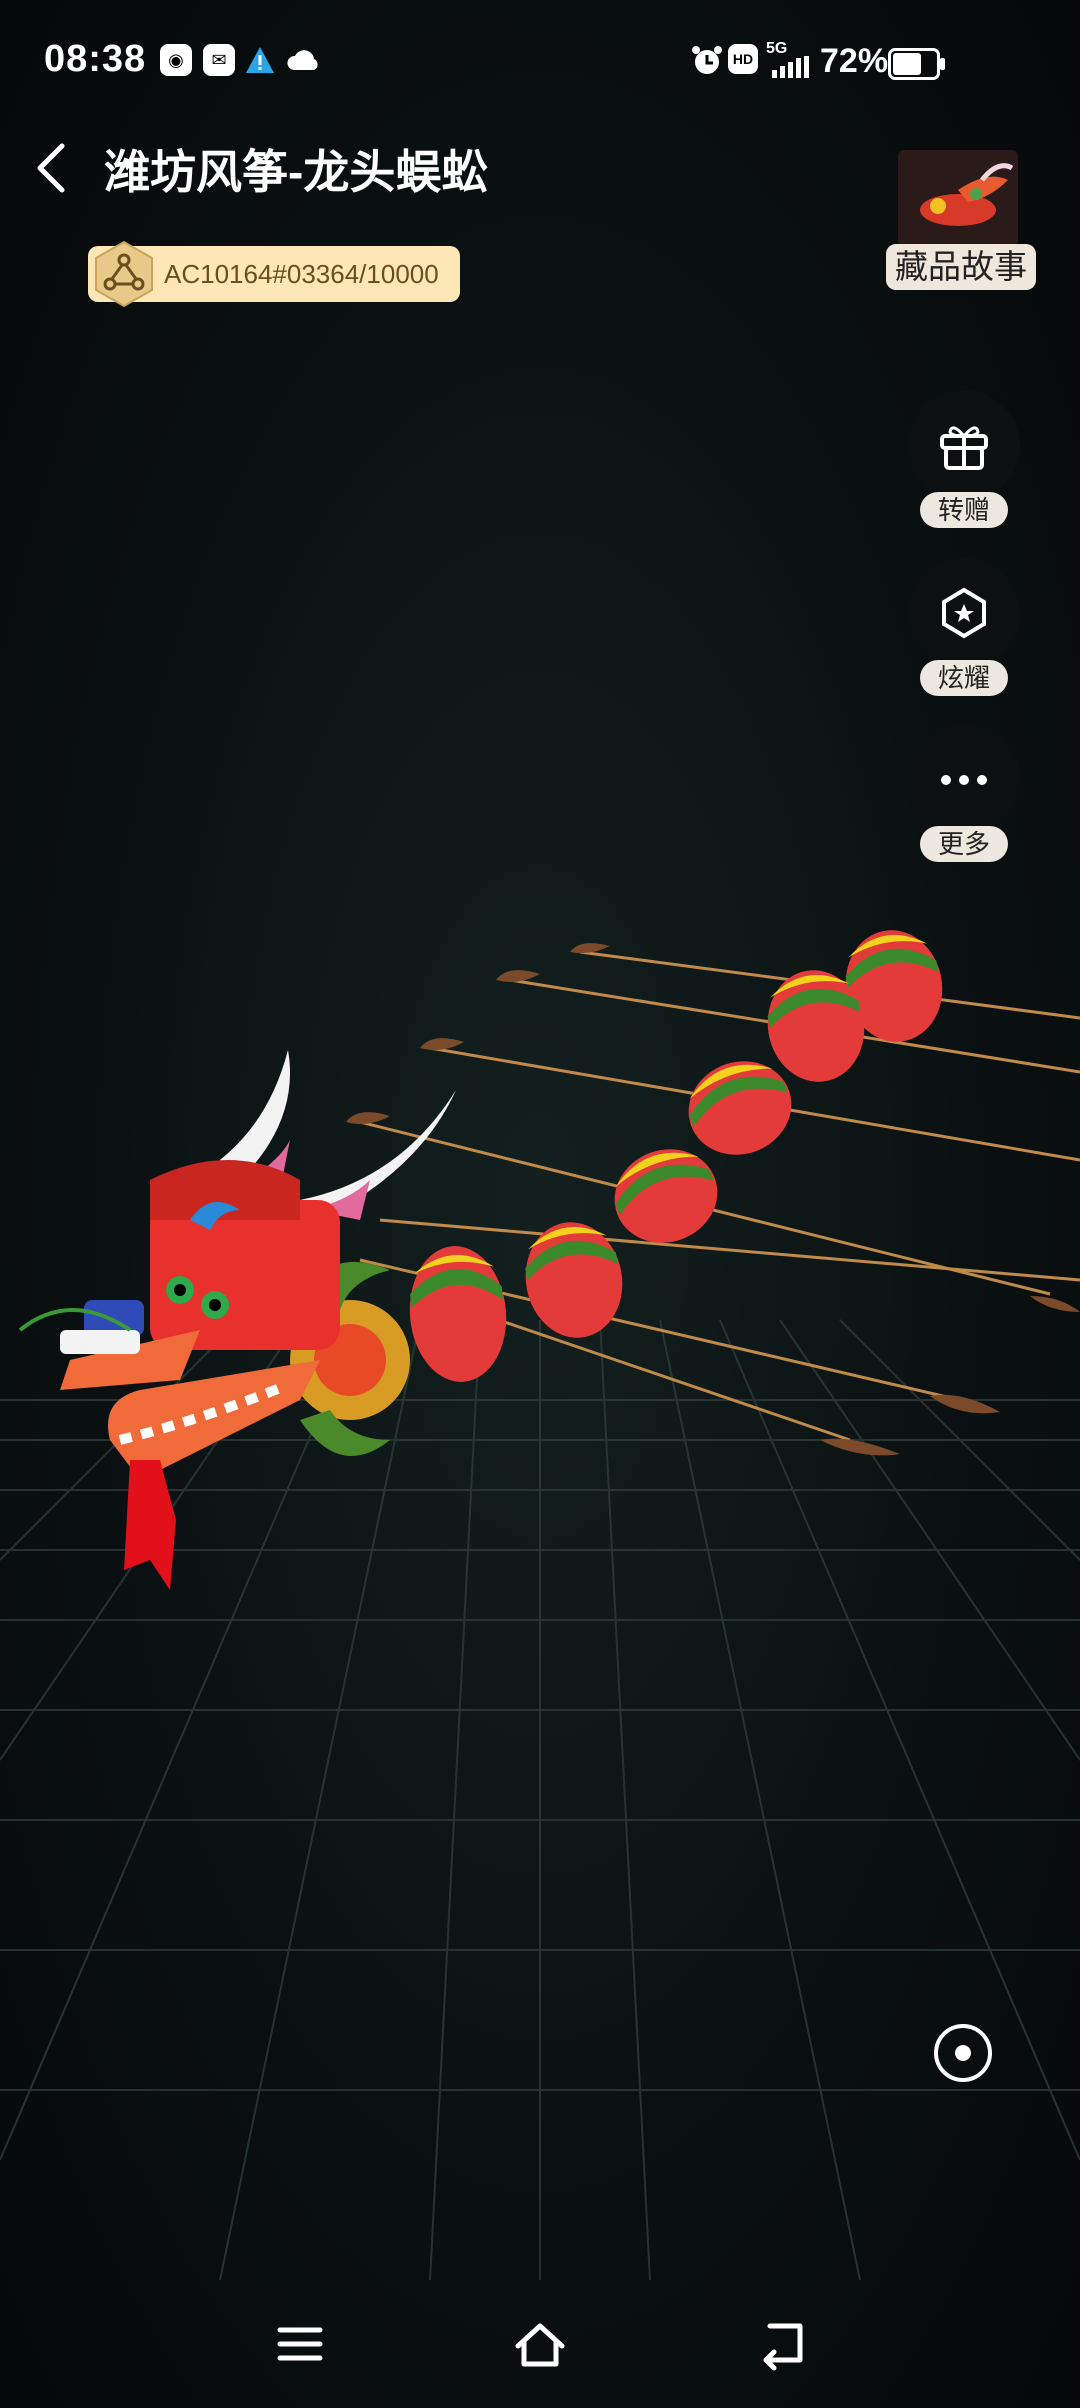 The image size is (1080, 2408). I want to click on menu-icon, so click(300, 2344).